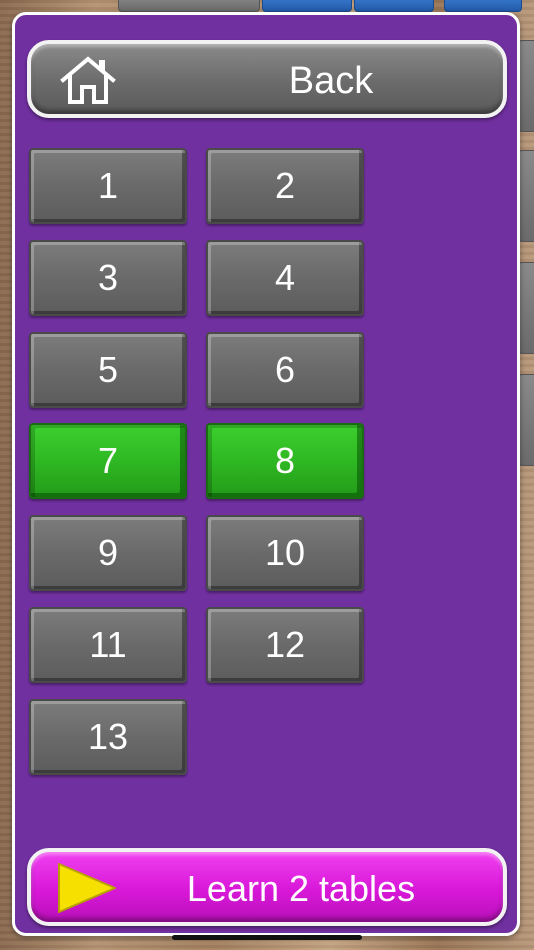  What do you see at coordinates (301, 888) in the screenshot?
I see `learn-tables-label: Learn 2 tables` at bounding box center [301, 888].